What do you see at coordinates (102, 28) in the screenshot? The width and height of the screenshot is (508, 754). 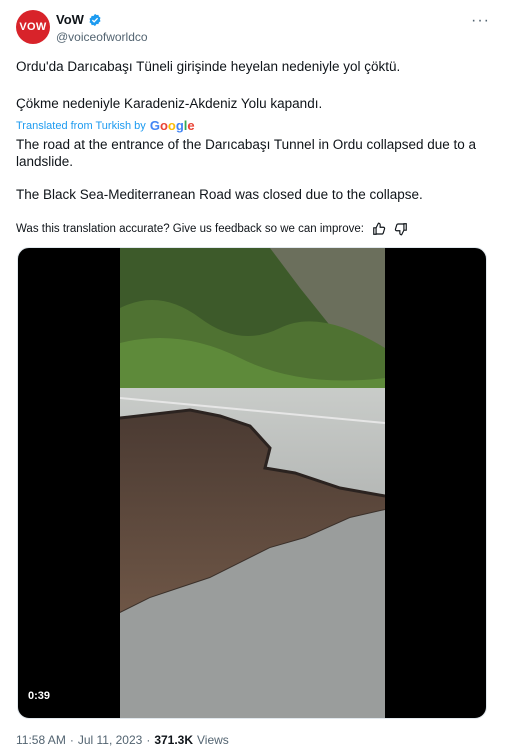 I see `author-info: VoW @voiceofworldco` at bounding box center [102, 28].